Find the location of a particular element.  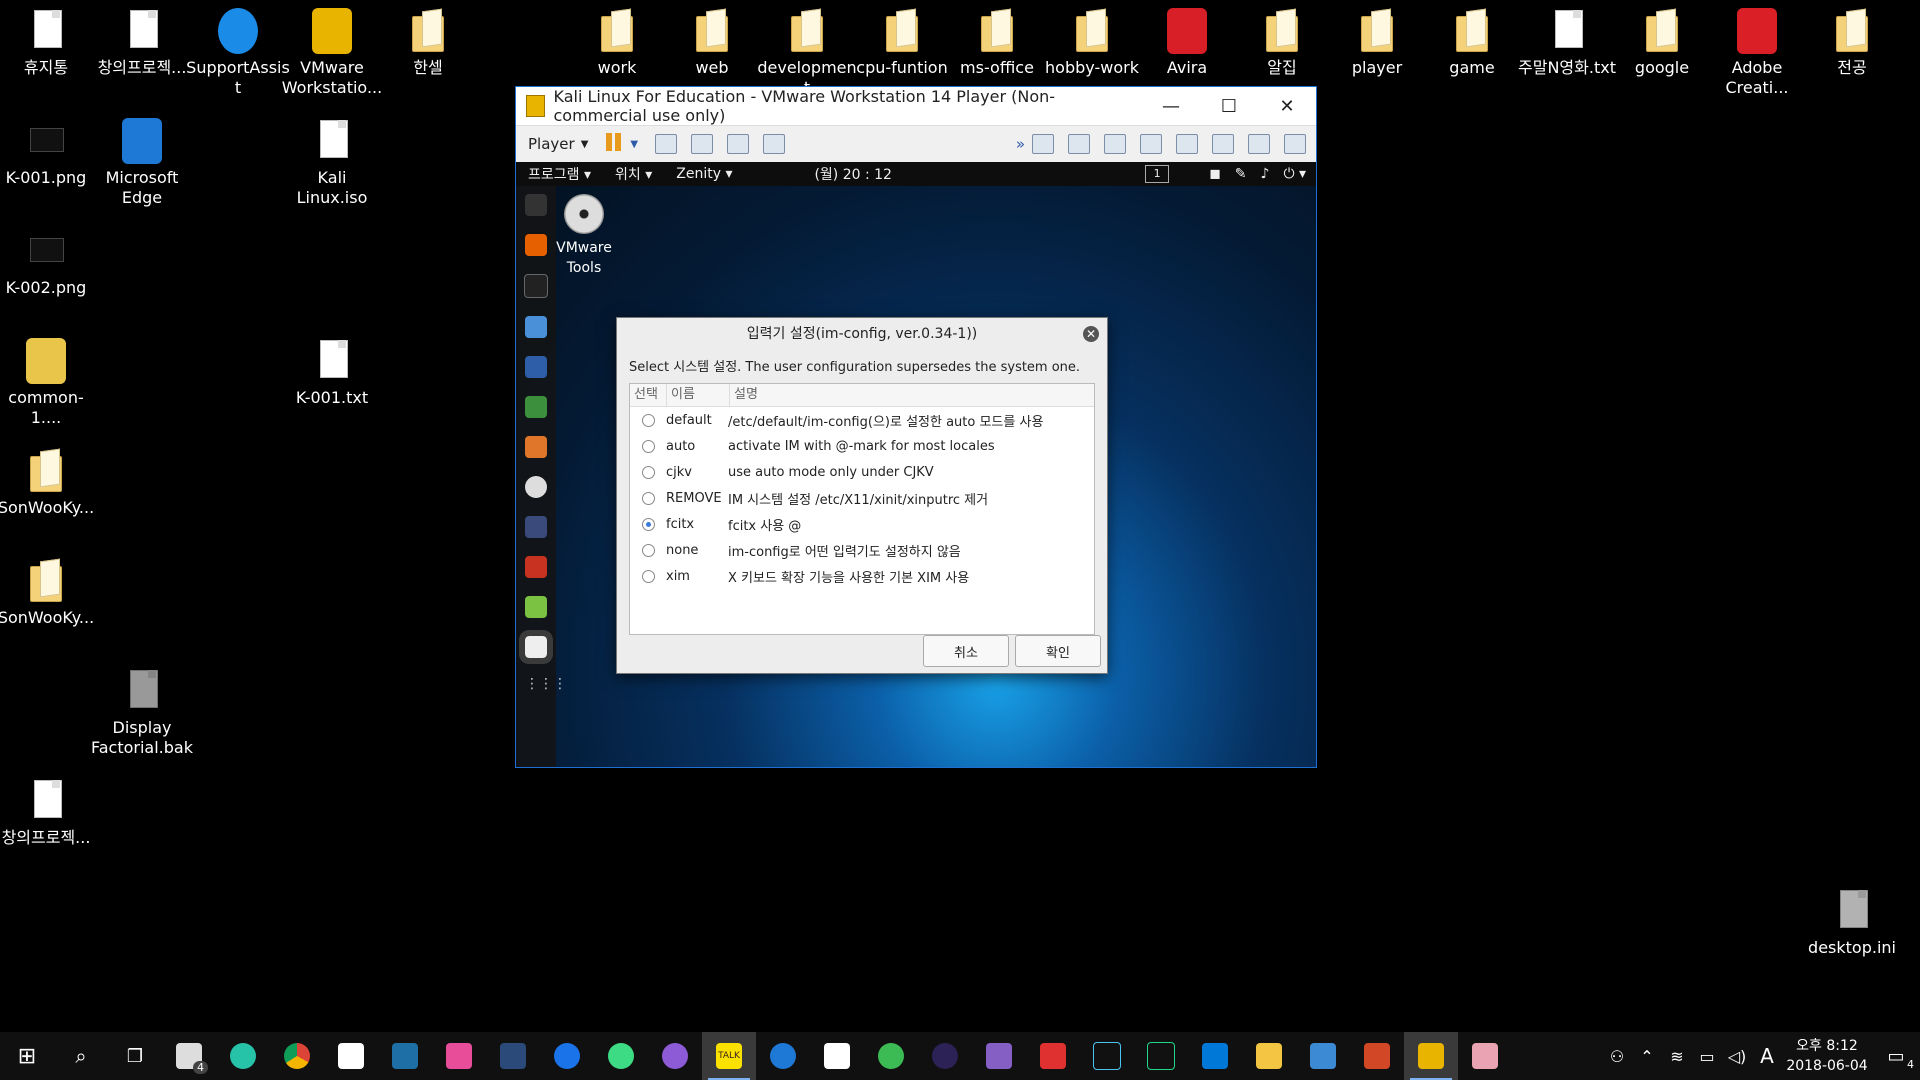

applications-menu: 프로그램 ▾ is located at coordinates (559, 174).